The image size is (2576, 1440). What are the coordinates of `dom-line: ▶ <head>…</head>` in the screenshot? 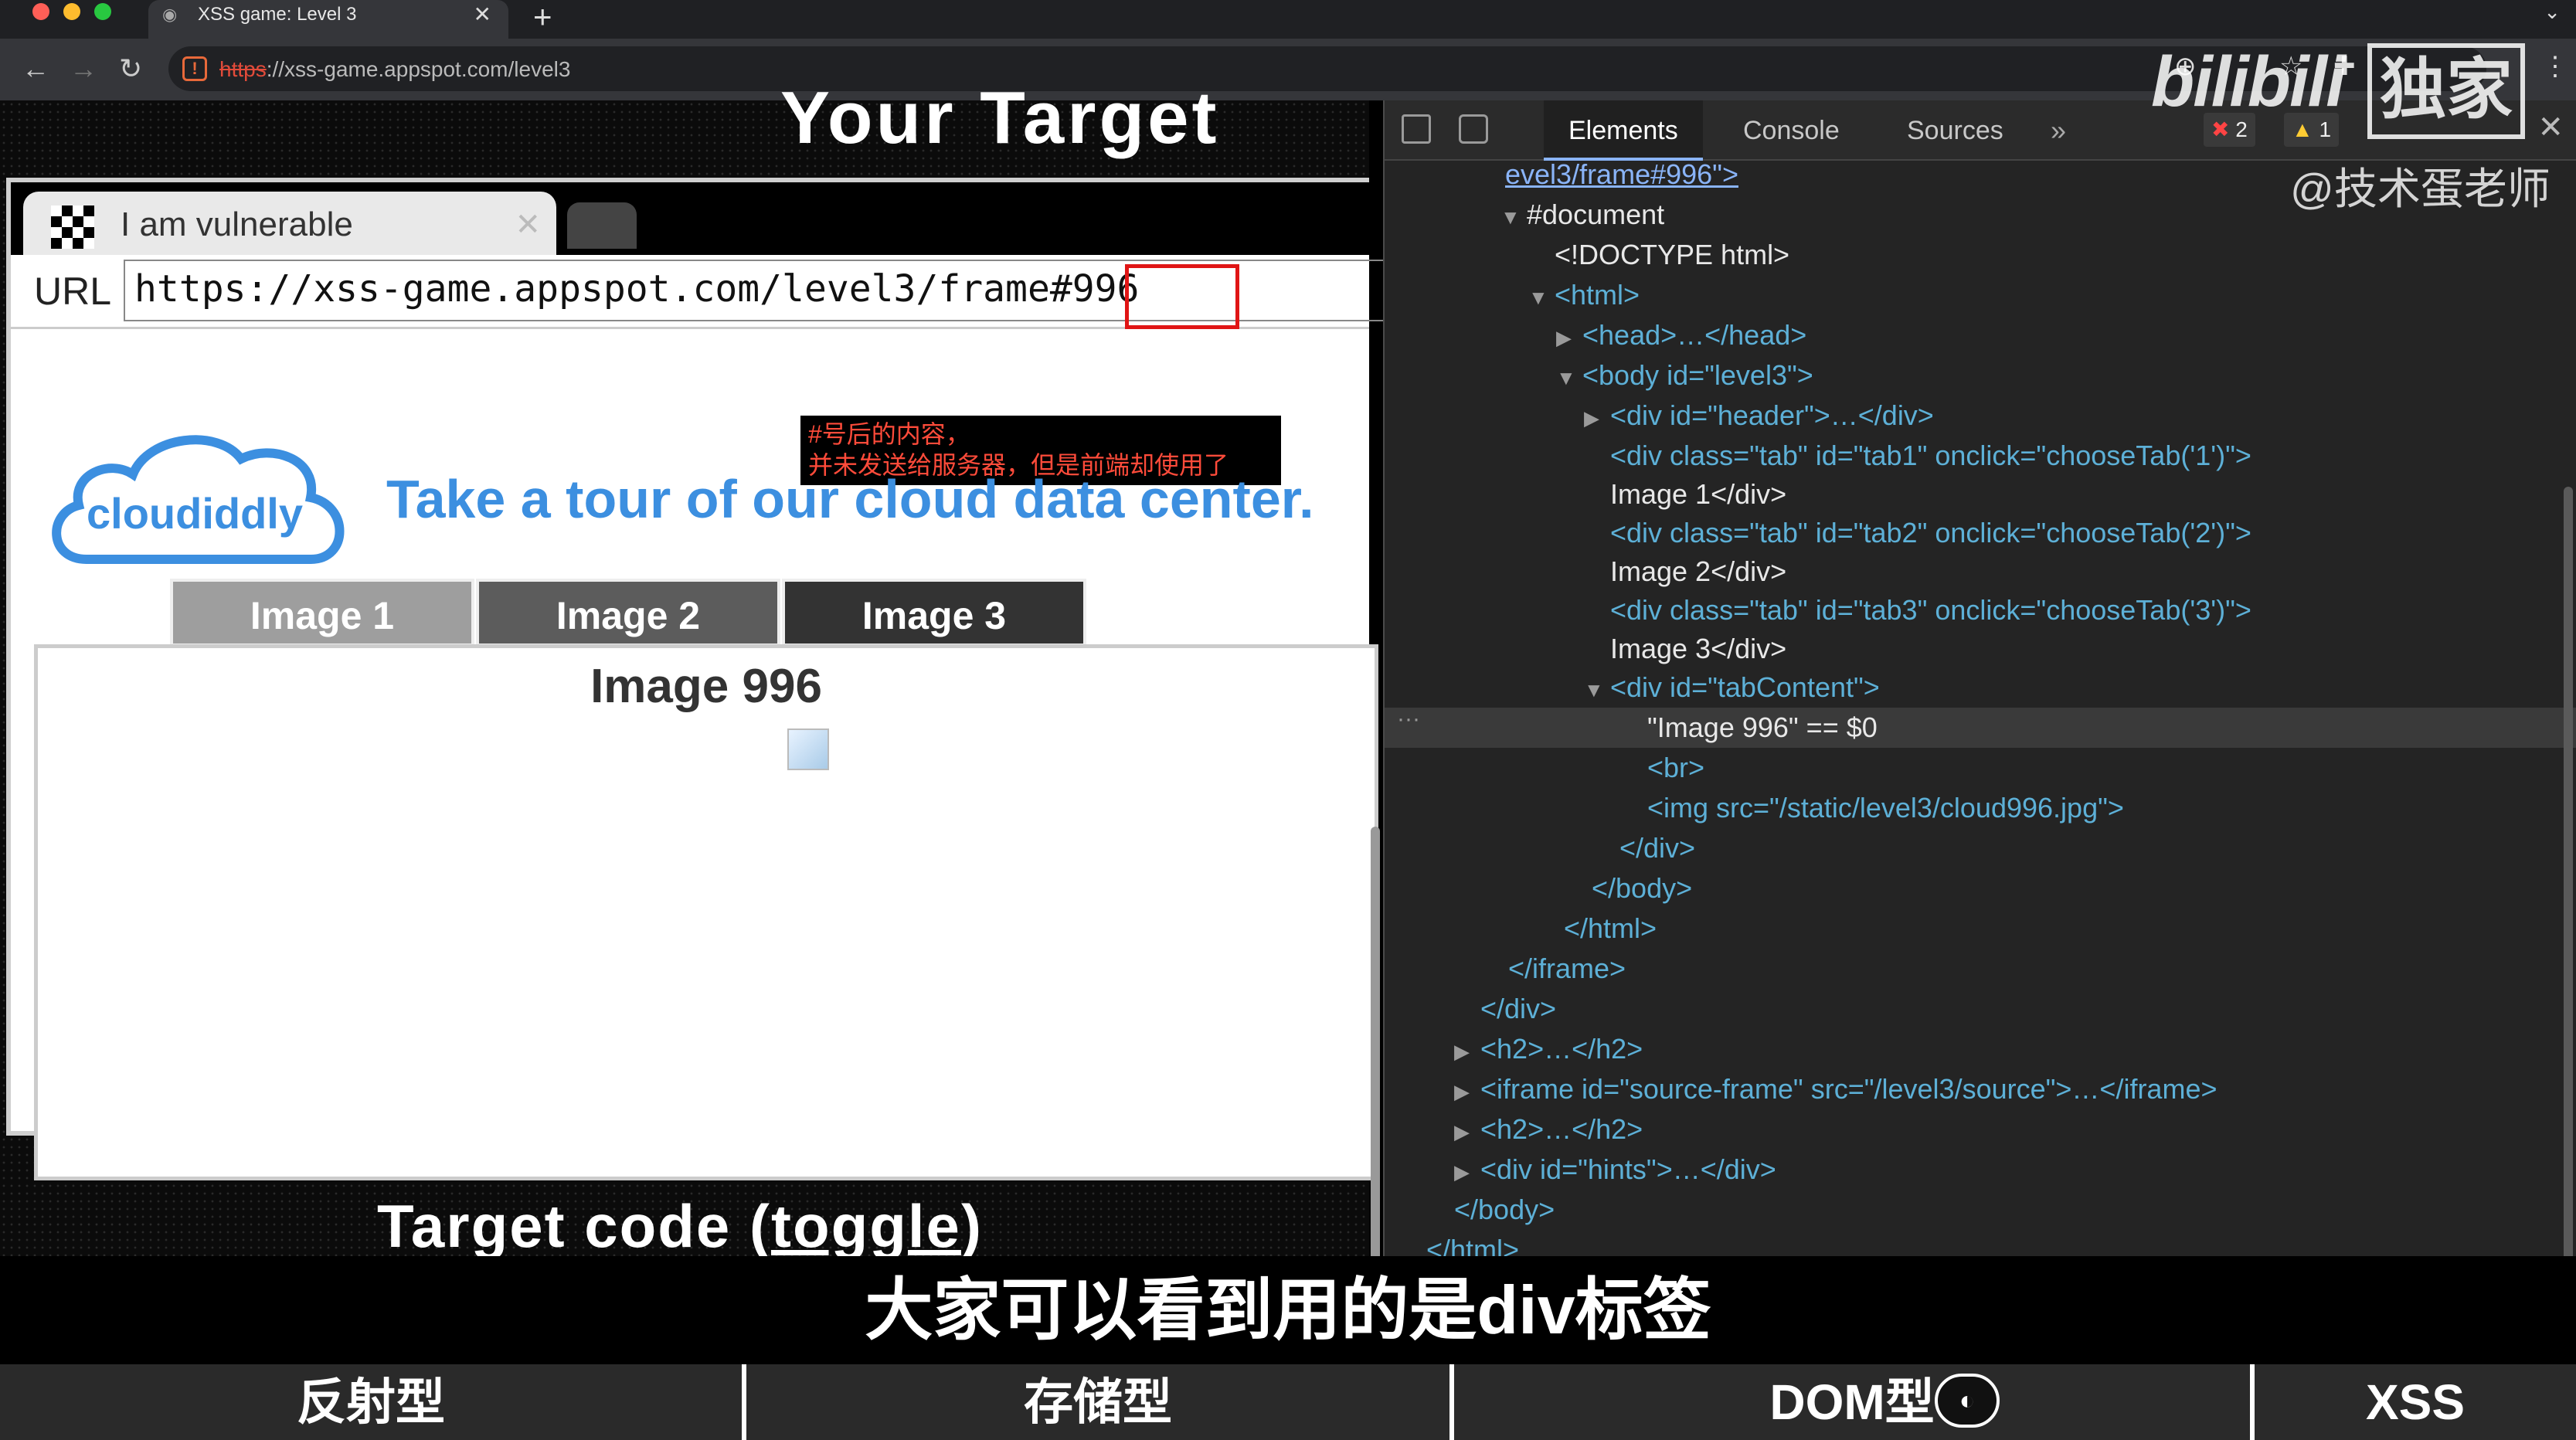 It's located at (1980, 335).